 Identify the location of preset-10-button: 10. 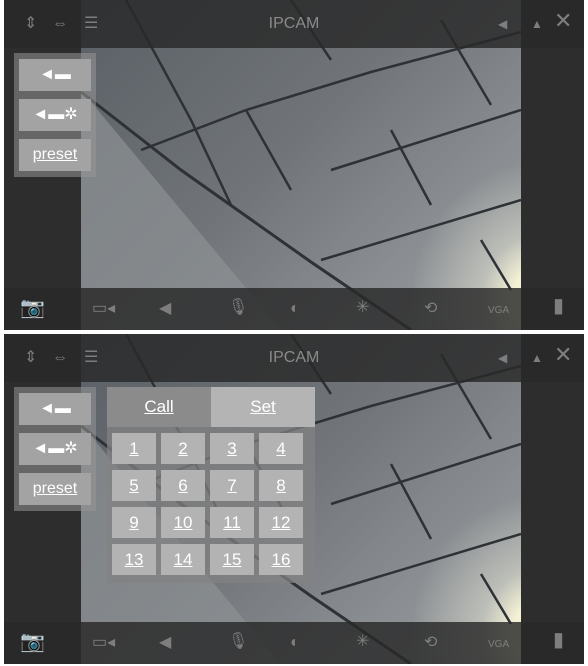
(183, 522).